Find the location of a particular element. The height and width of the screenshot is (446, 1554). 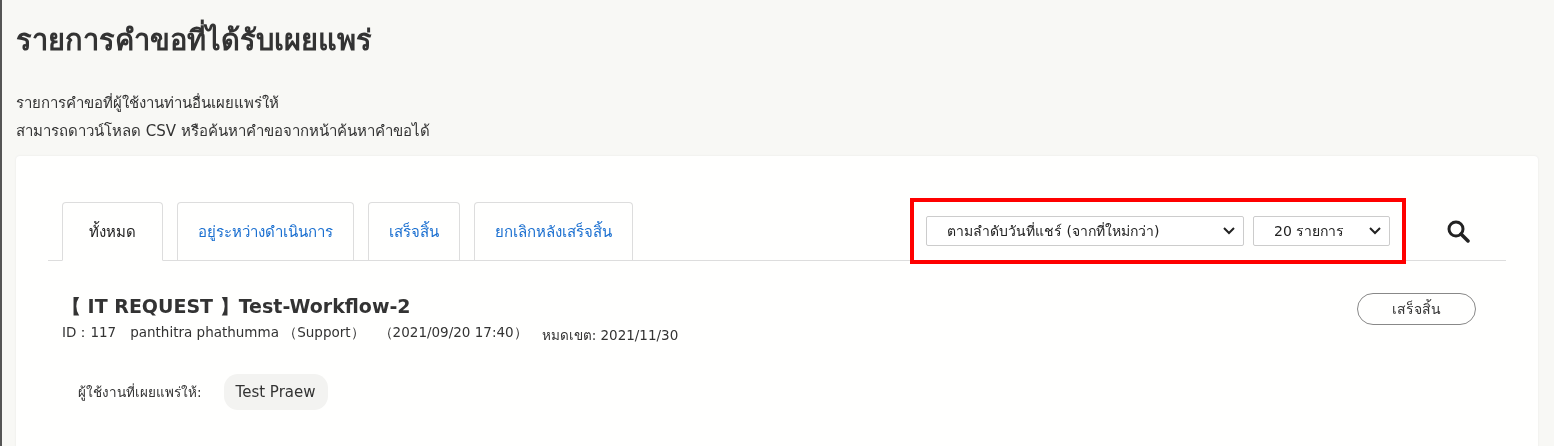

requester-name: panthitra phathumma （Support） is located at coordinates (247, 333).